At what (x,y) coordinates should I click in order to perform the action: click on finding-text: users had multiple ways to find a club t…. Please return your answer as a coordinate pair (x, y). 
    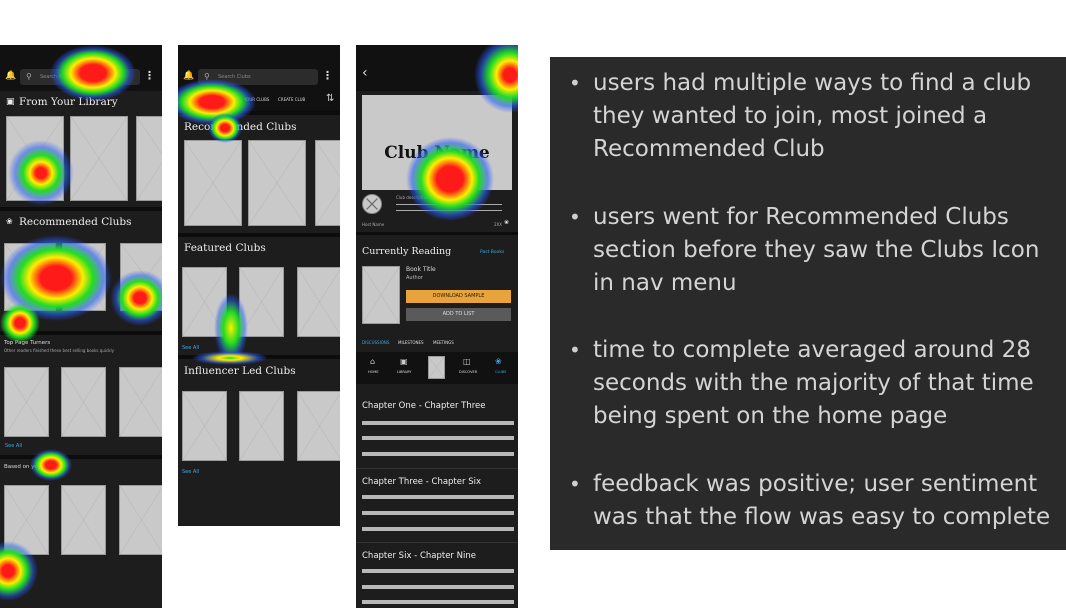
    Looking at the image, I should click on (812, 116).